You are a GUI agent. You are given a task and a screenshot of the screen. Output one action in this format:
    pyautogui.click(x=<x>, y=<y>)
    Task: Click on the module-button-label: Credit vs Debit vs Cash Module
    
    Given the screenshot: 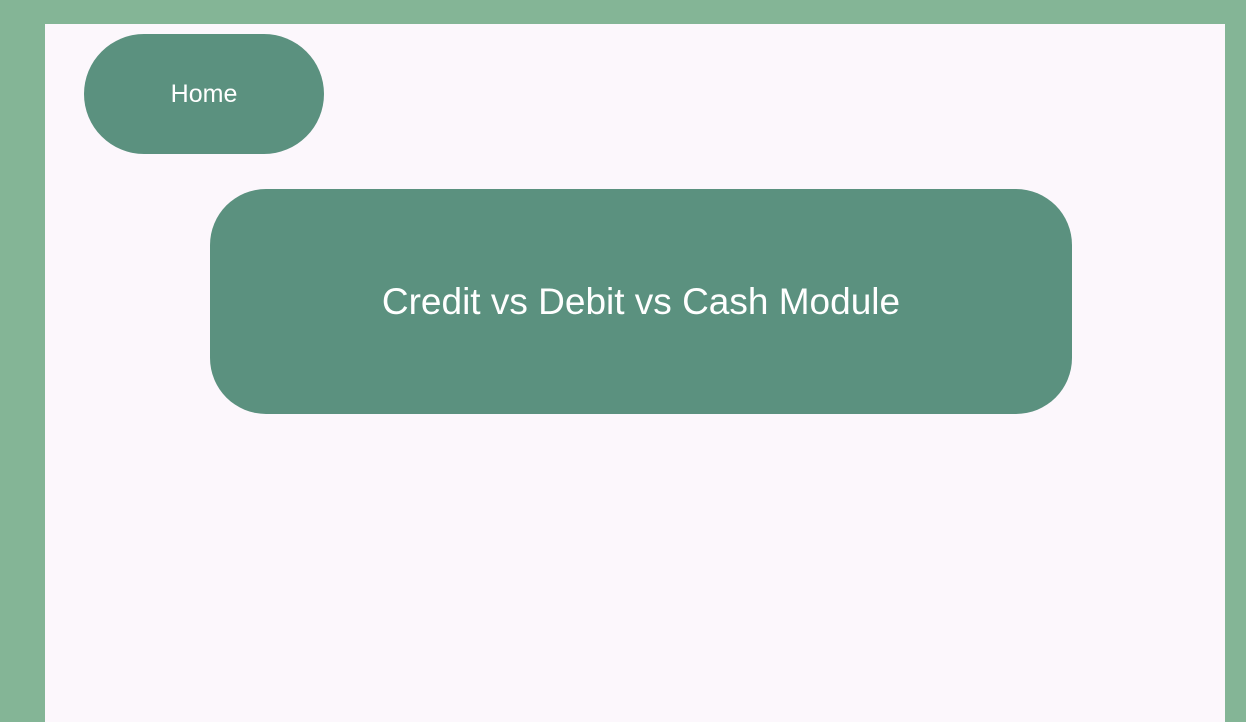 What is the action you would take?
    pyautogui.click(x=641, y=301)
    